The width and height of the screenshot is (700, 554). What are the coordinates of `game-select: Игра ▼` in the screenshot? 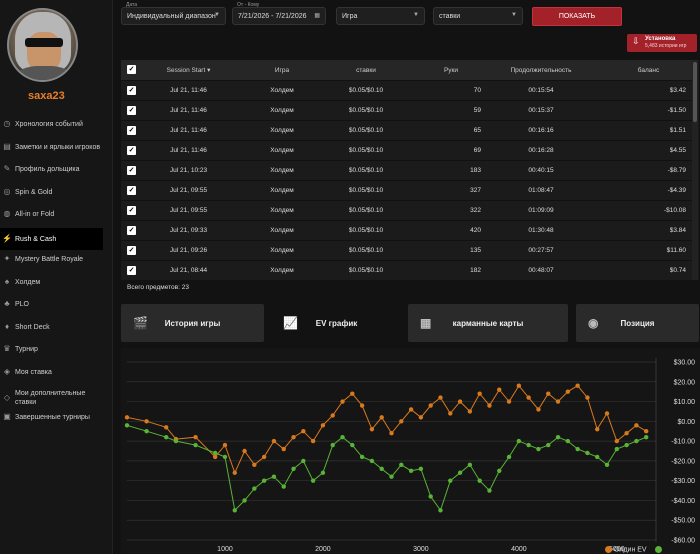 It's located at (380, 16).